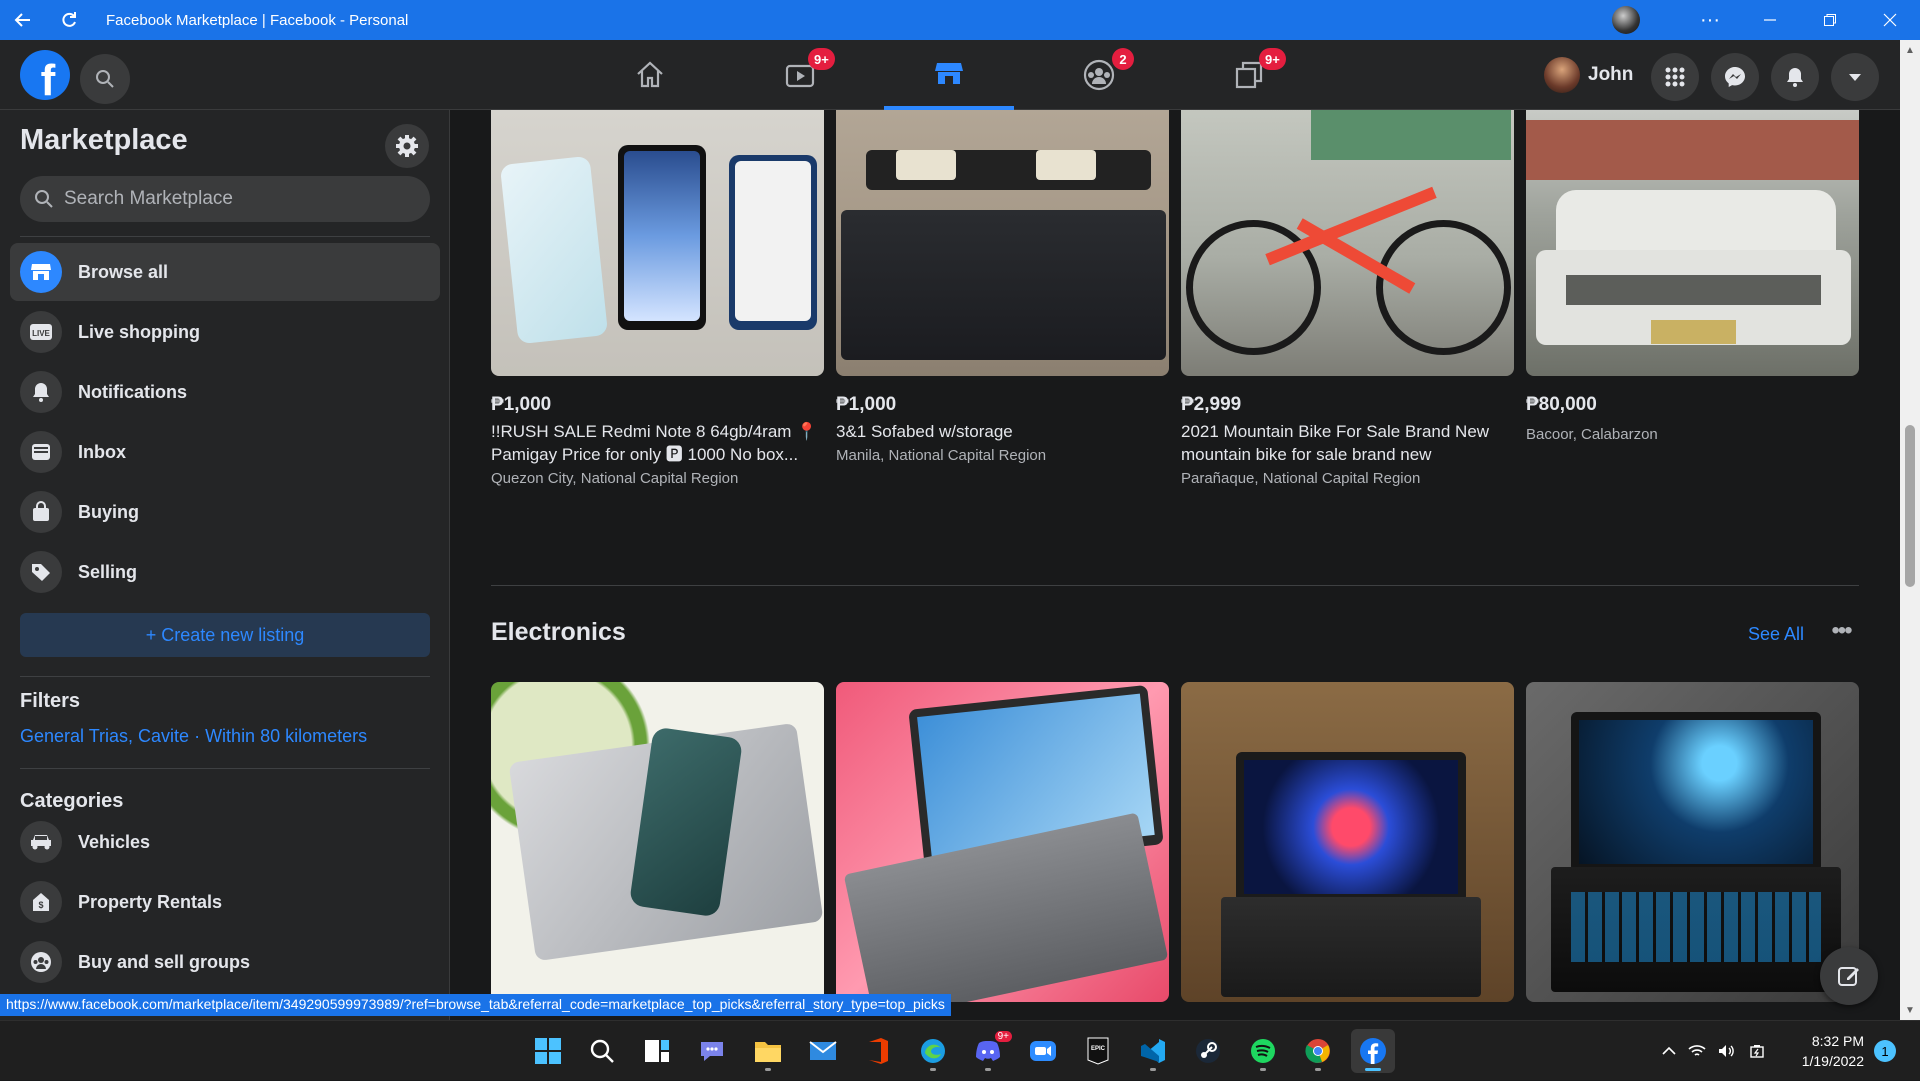 The height and width of the screenshot is (1081, 1920). What do you see at coordinates (234, 199) in the screenshot?
I see `search-marketplace-input` at bounding box center [234, 199].